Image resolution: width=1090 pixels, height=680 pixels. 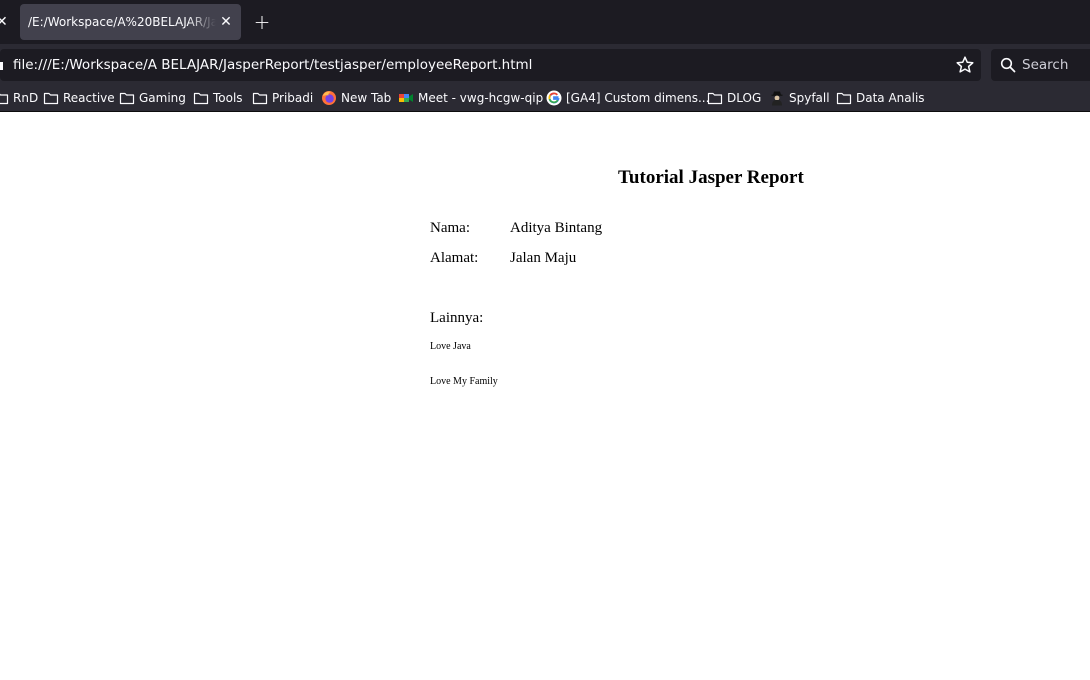 I want to click on alamat-value: Jalan Maju, so click(x=543, y=258).